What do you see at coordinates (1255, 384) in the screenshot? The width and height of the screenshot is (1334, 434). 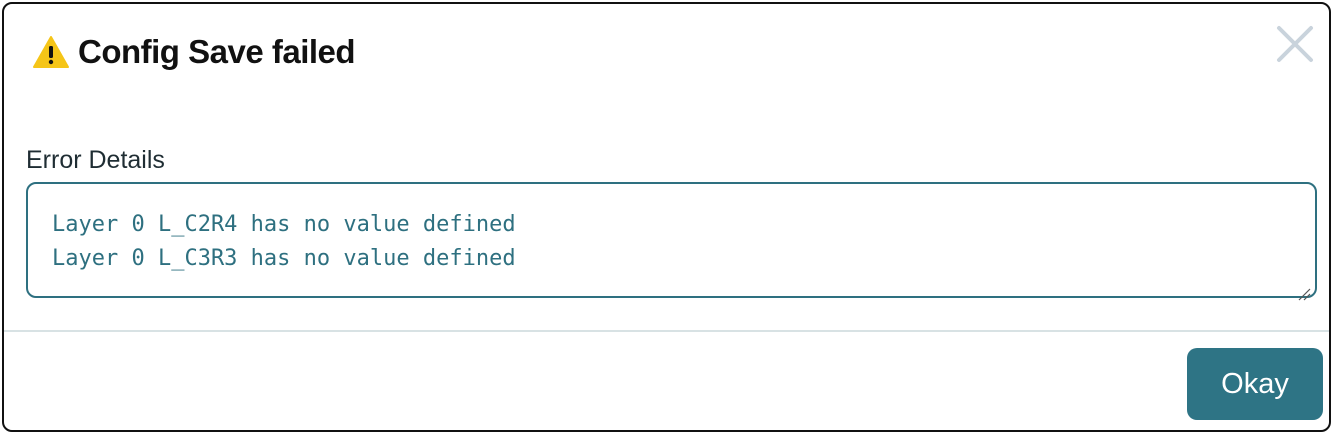 I see `okay-button: Okay` at bounding box center [1255, 384].